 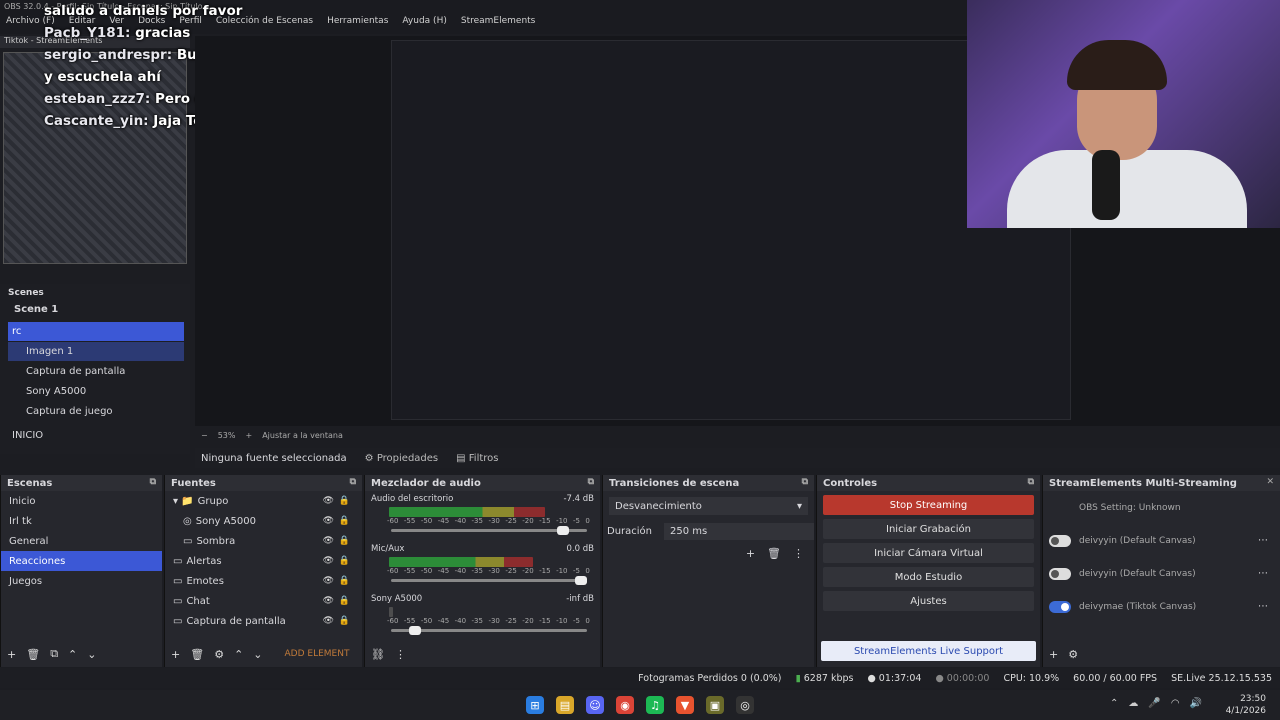 What do you see at coordinates (745, 705) in the screenshot?
I see `obs-icon: ◎` at bounding box center [745, 705].